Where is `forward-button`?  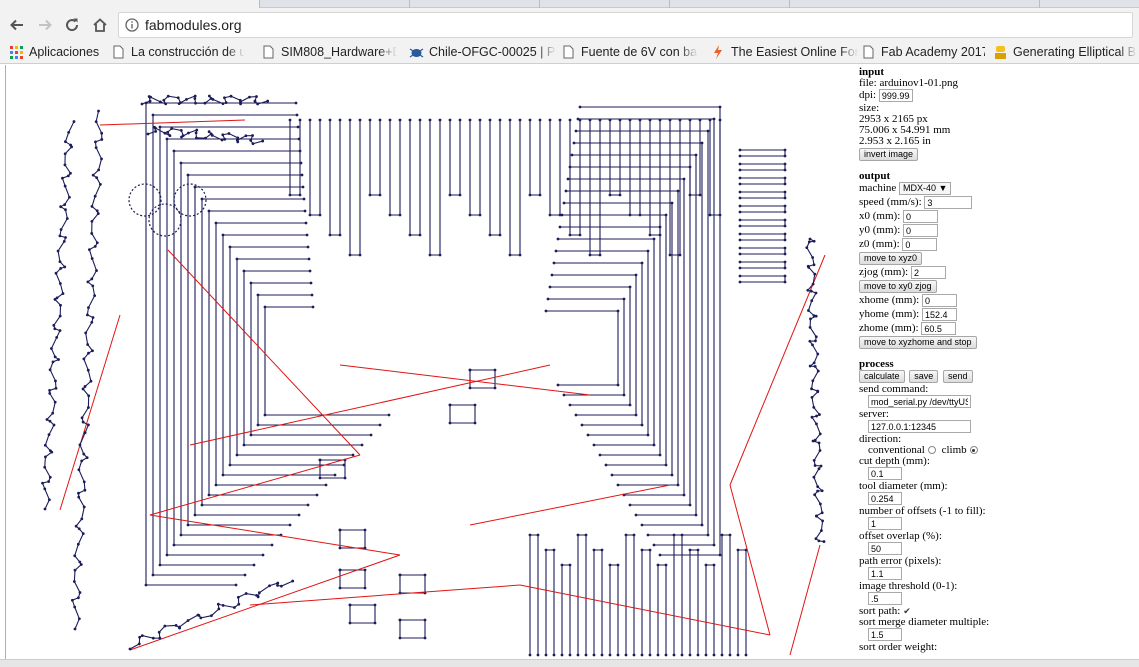
forward-button is located at coordinates (45, 25).